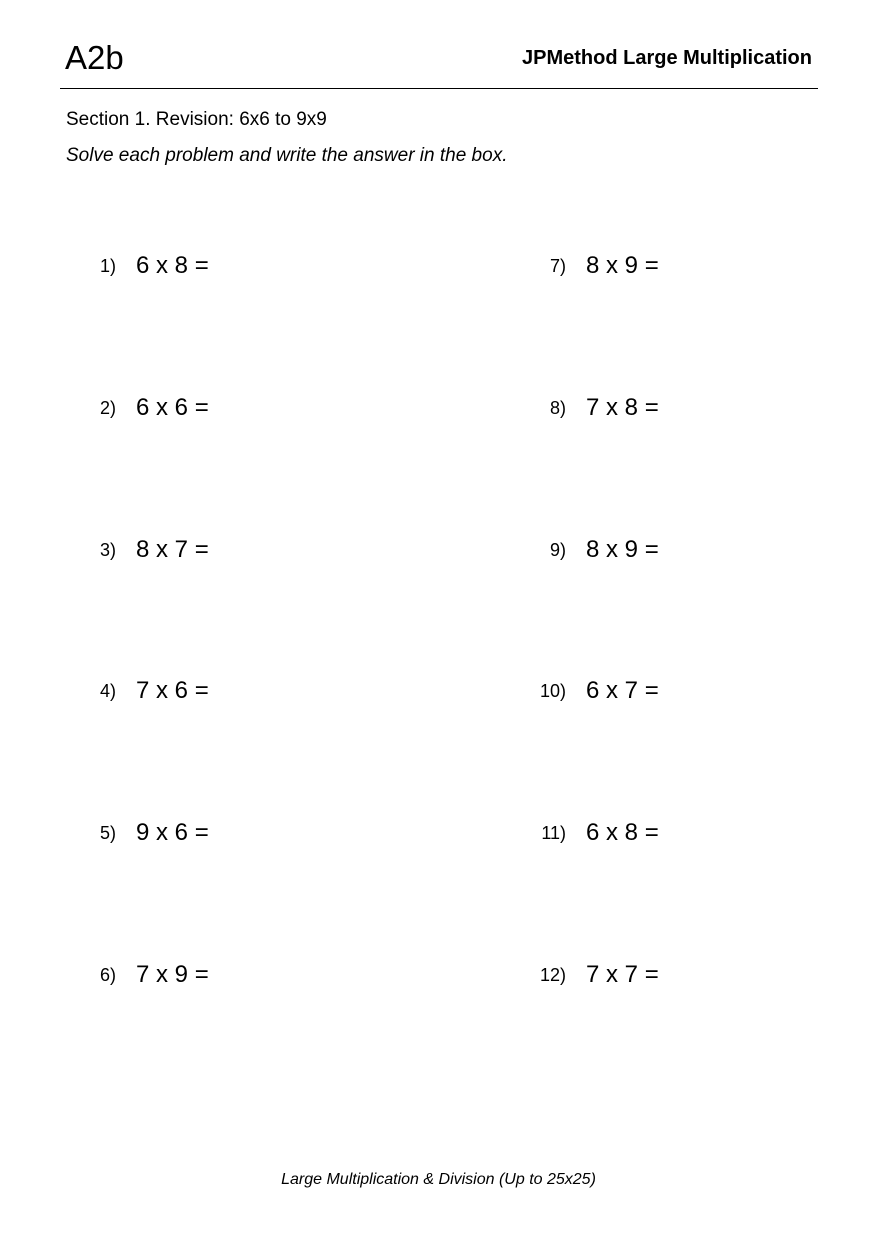  Describe the element at coordinates (172, 407) in the screenshot. I see `problem-expression: 6 x 6 =` at that location.